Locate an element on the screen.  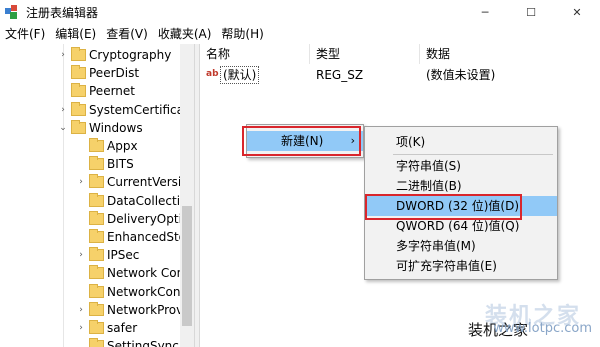
tree-item: PeerDist is located at coordinates (98, 73).